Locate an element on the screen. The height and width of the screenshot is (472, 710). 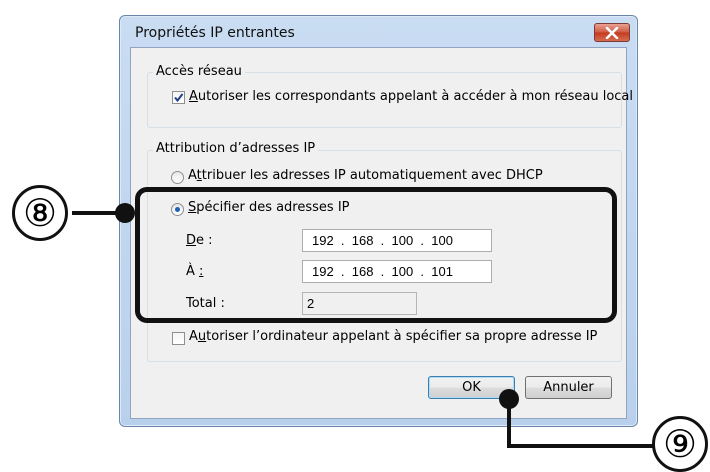
ip-assignment-legend: Attribution d’adresses IP is located at coordinates (236, 148).